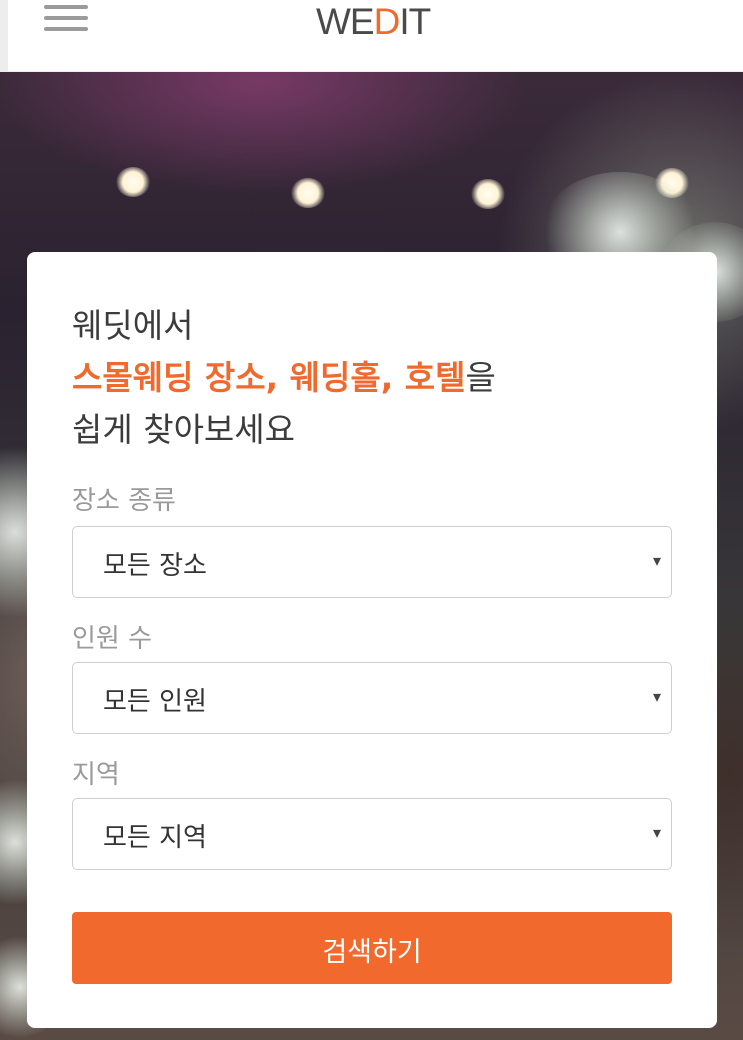  I want to click on headline-line-2: 스몰웨딩 장소, 웨딩홀, 호텔을, so click(284, 378).